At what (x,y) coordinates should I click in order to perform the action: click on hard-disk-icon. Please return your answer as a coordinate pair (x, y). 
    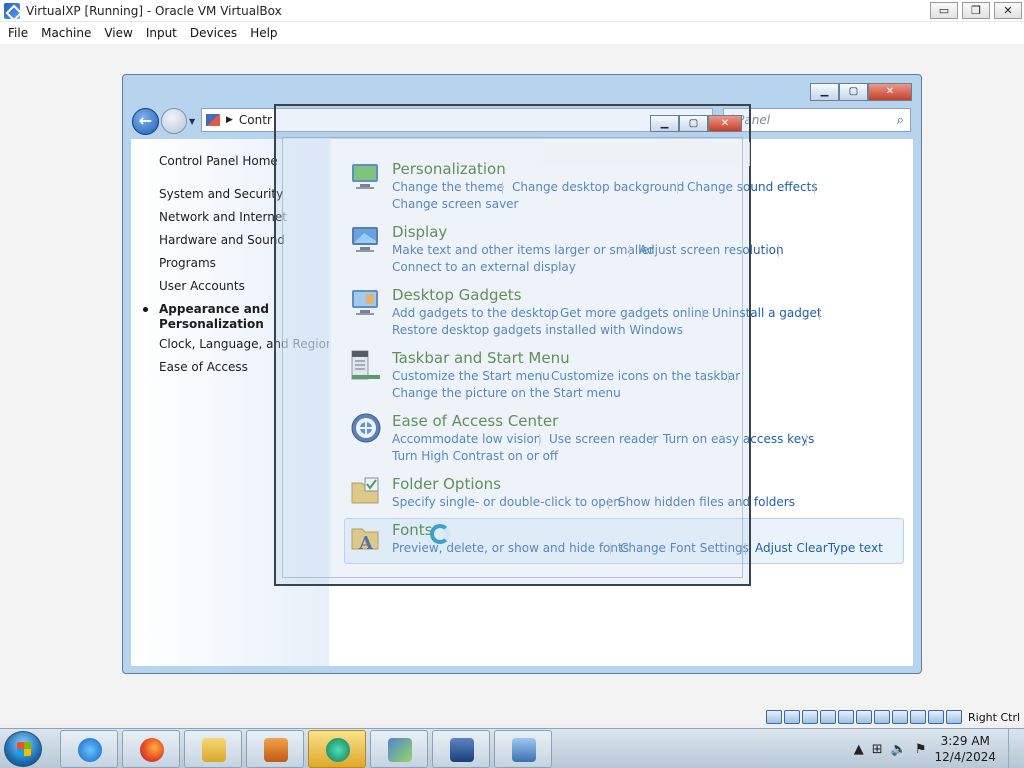
    Looking at the image, I should click on (774, 717).